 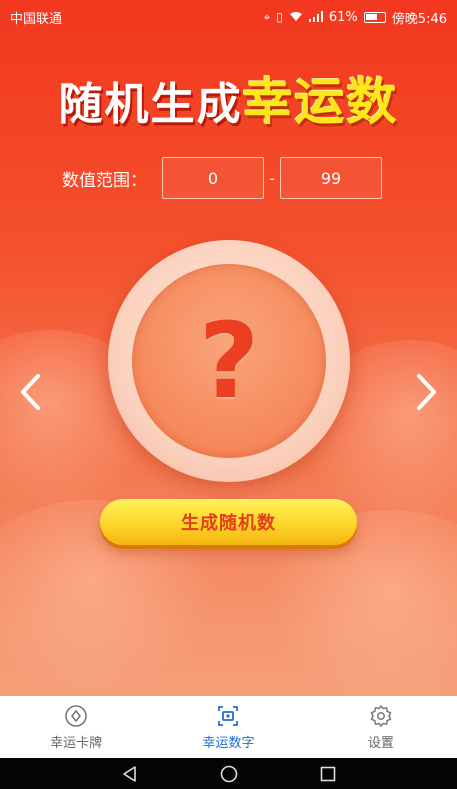 What do you see at coordinates (228, 17) in the screenshot?
I see `status-bar: 中国联通 ⌖ ▯ 61% 傍晚5:46` at bounding box center [228, 17].